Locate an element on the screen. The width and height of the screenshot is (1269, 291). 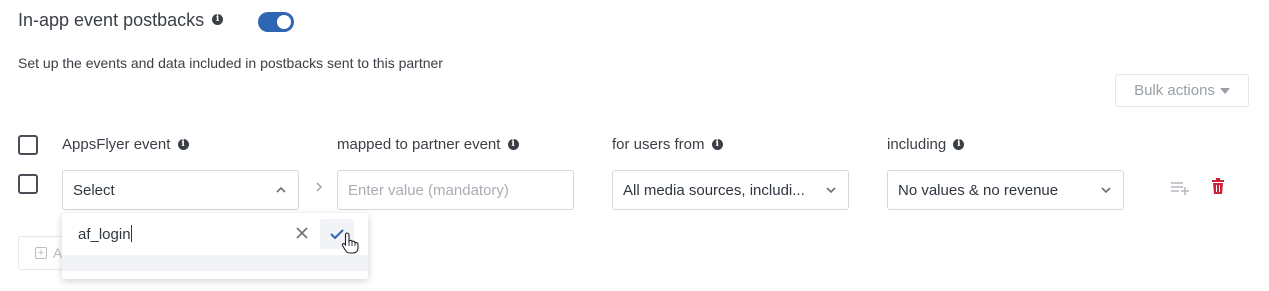
event-dropdown: af_login is located at coordinates (215, 246).